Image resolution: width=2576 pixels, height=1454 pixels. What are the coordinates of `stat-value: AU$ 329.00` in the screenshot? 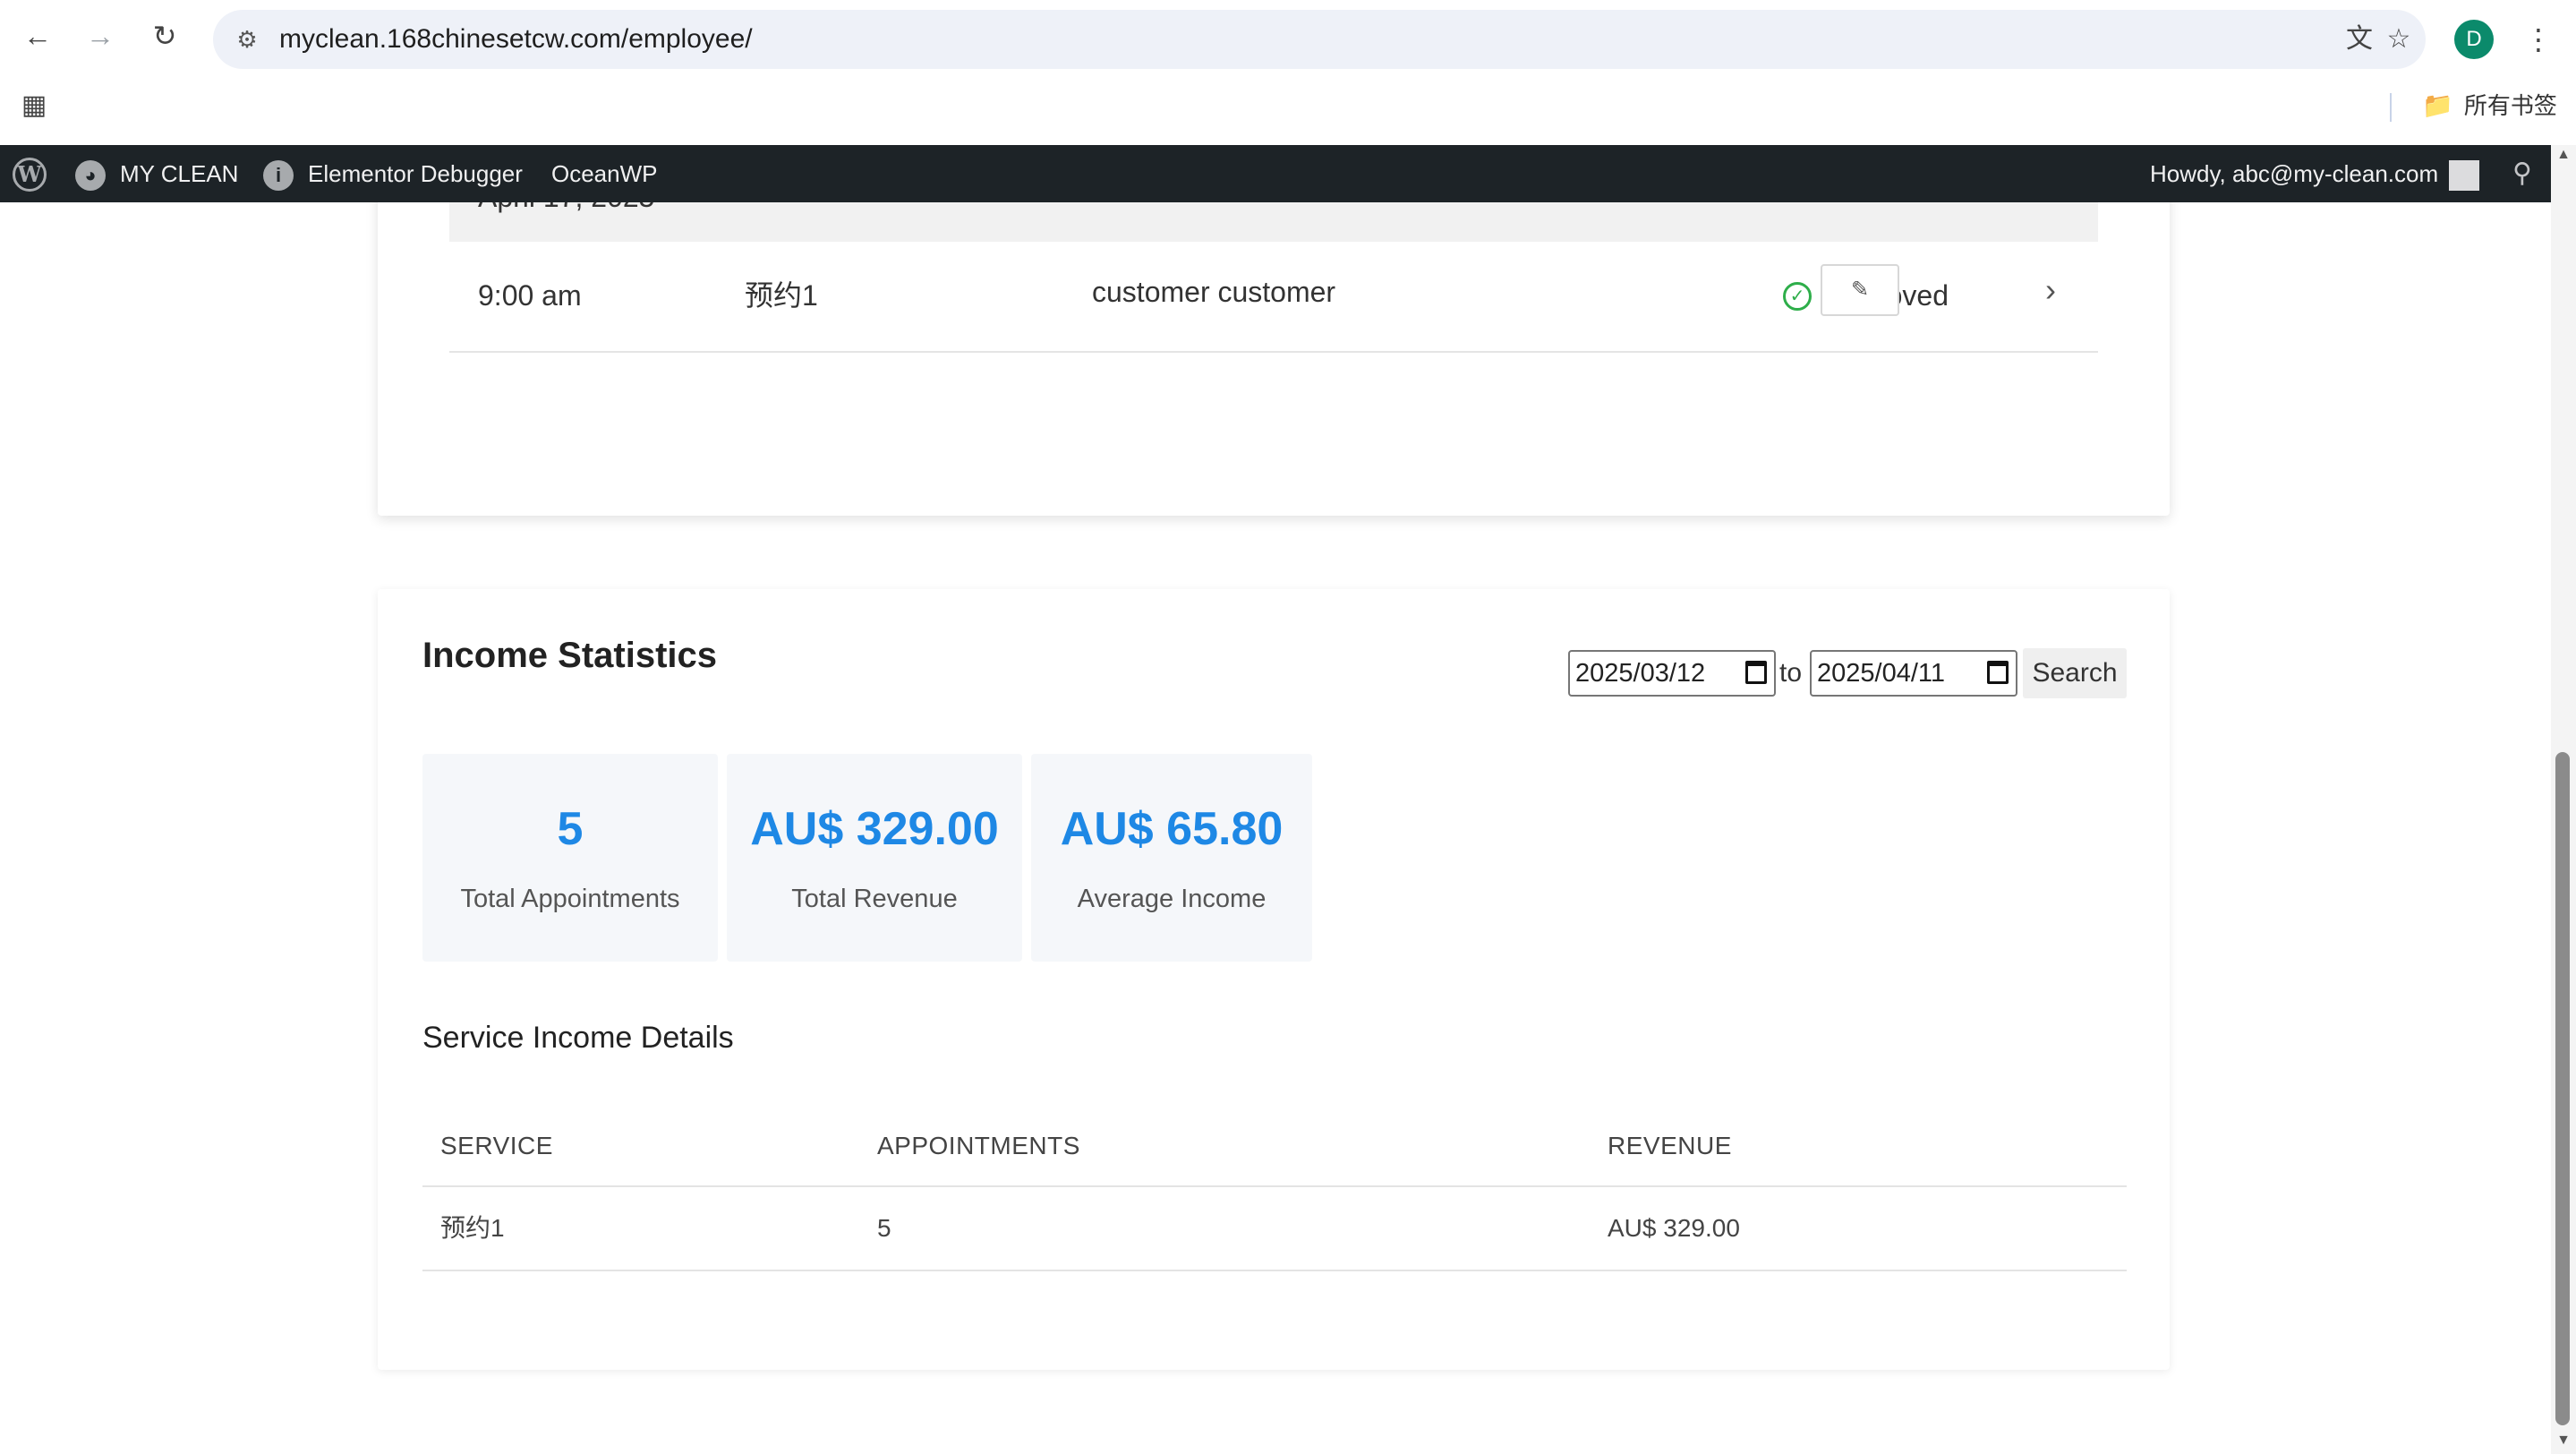 It's located at (874, 829).